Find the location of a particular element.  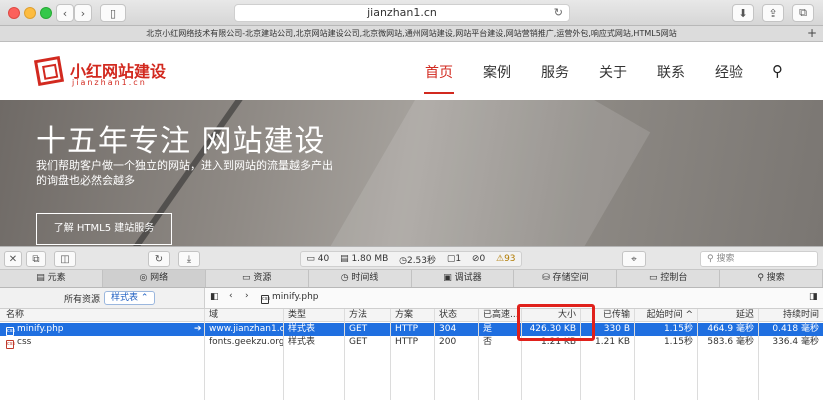

dock-icon: ◫ is located at coordinates (65, 259).